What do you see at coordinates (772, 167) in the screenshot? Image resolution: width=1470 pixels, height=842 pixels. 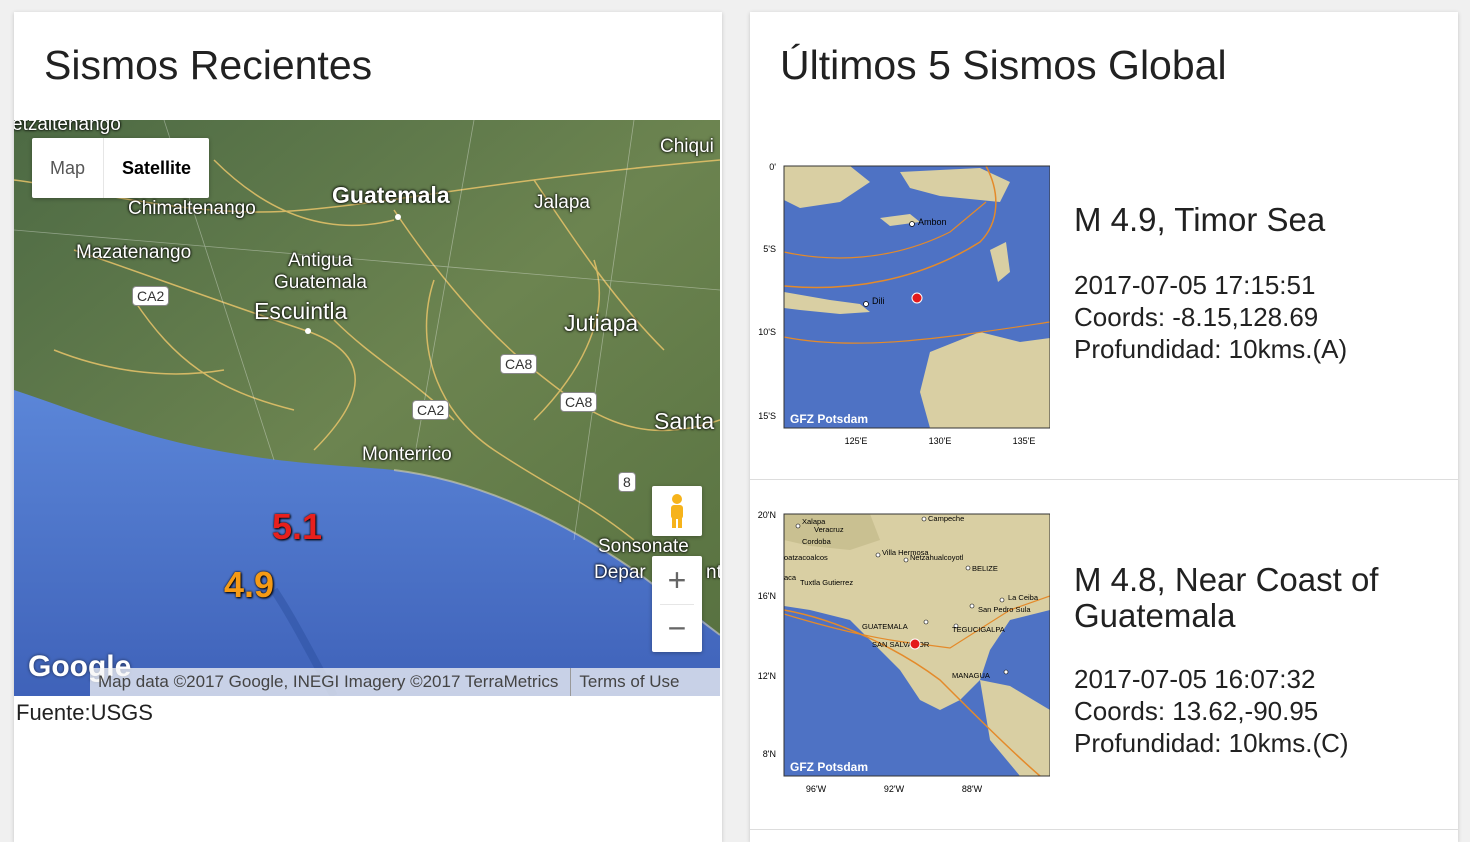 I see `y-tick-label: 0'` at bounding box center [772, 167].